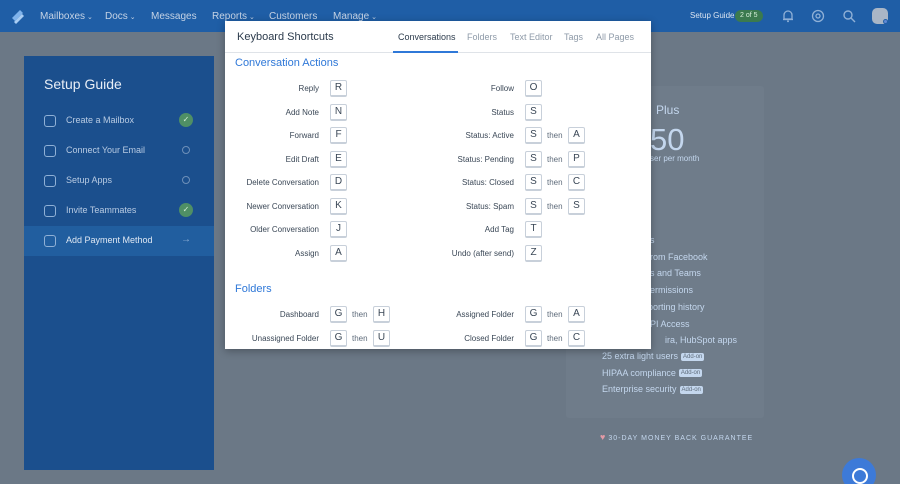  I want to click on key-cap: N, so click(338, 112).